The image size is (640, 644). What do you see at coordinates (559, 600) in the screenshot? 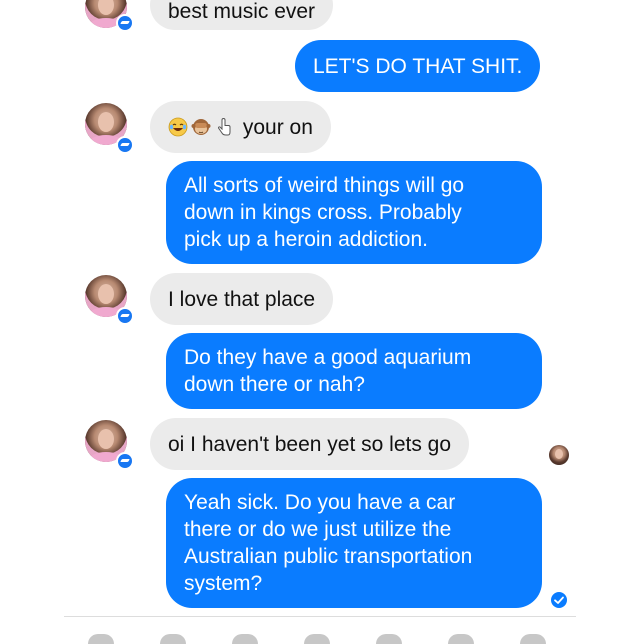
I see `delivered-check-icon` at bounding box center [559, 600].